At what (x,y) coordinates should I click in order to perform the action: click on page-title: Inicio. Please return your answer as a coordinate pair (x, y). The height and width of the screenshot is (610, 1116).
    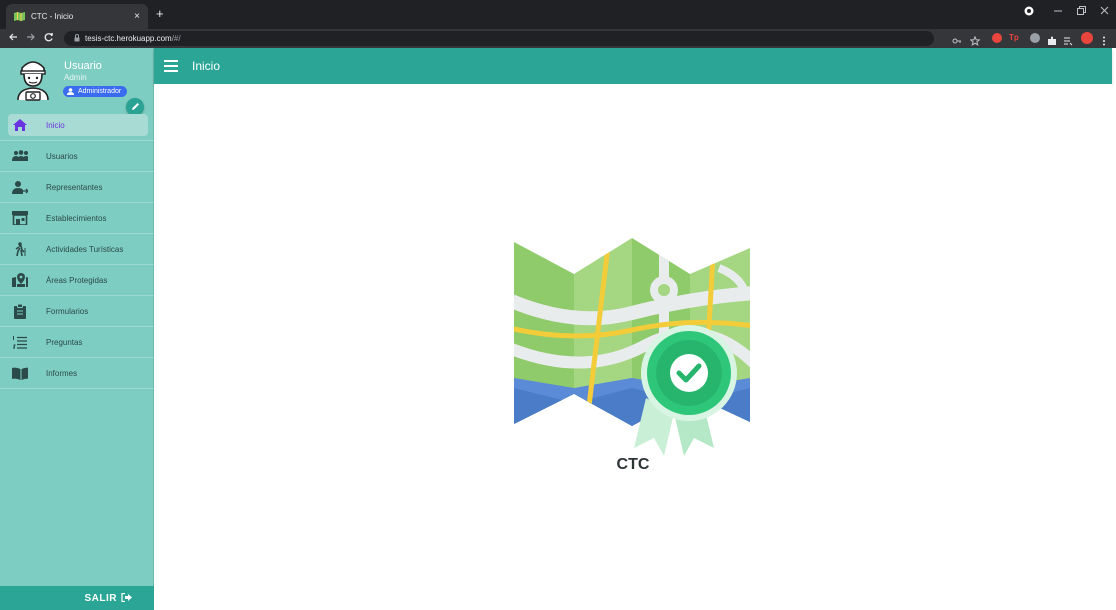
    Looking at the image, I should click on (206, 66).